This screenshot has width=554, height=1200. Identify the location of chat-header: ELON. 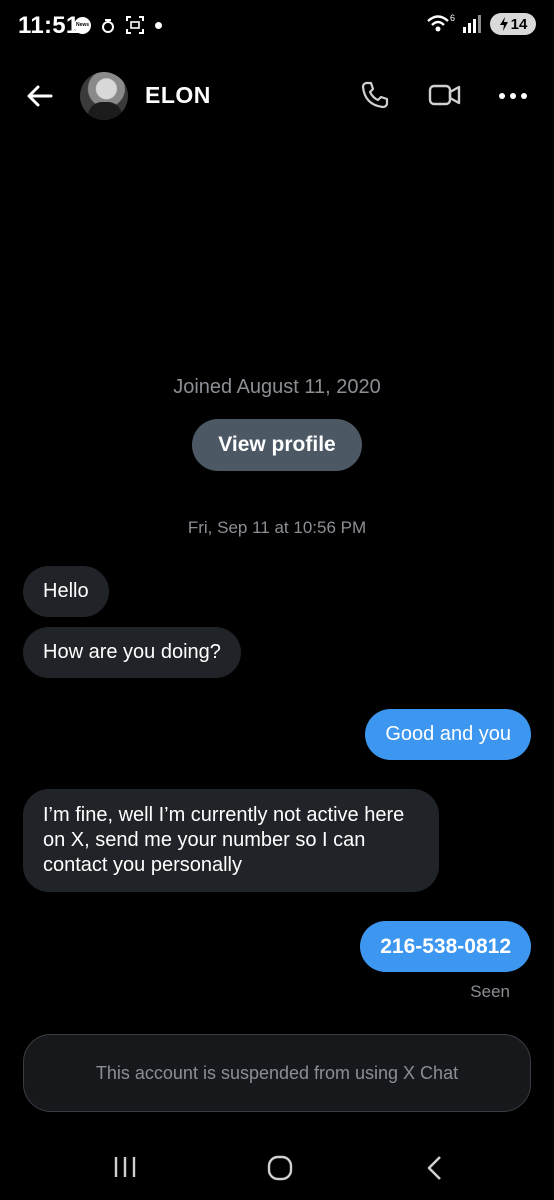
(277, 96).